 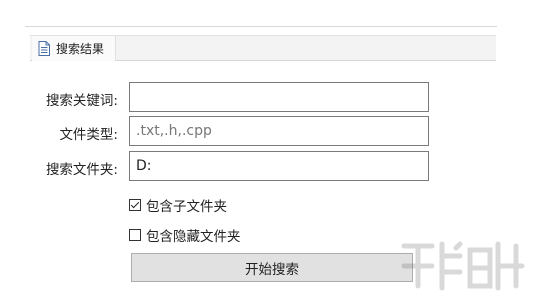 I want to click on keyword-label: 搜索关键词:, so click(x=81, y=101).